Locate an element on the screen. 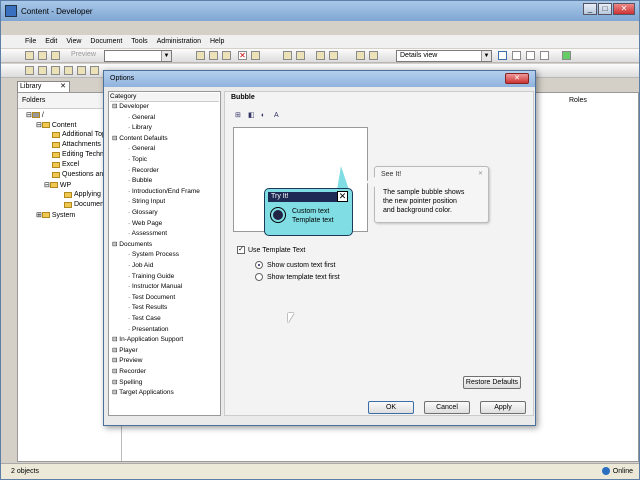 This screenshot has height=480, width=640. category-item: ⊟ Recorder is located at coordinates (129, 372).